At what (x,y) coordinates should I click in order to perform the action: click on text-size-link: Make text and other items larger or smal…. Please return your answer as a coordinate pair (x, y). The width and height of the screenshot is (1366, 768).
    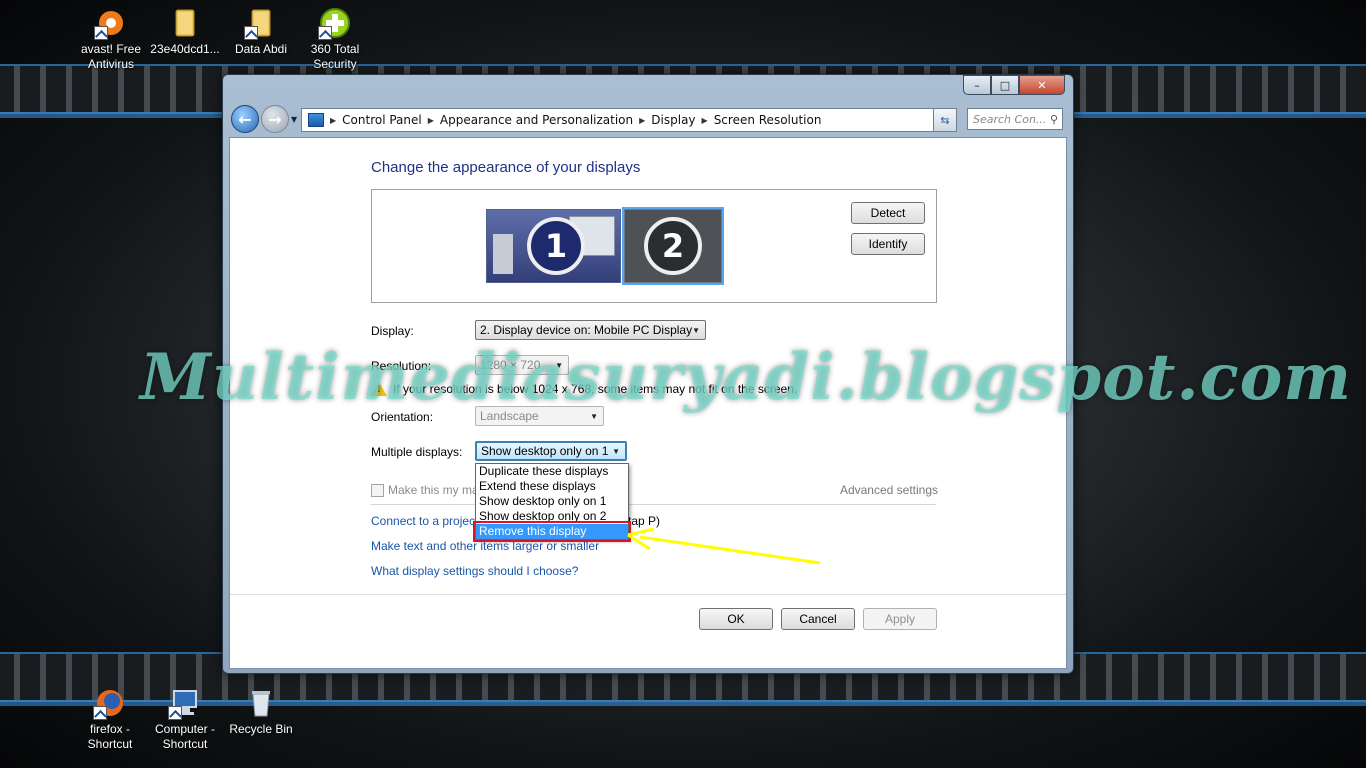
    Looking at the image, I should click on (485, 546).